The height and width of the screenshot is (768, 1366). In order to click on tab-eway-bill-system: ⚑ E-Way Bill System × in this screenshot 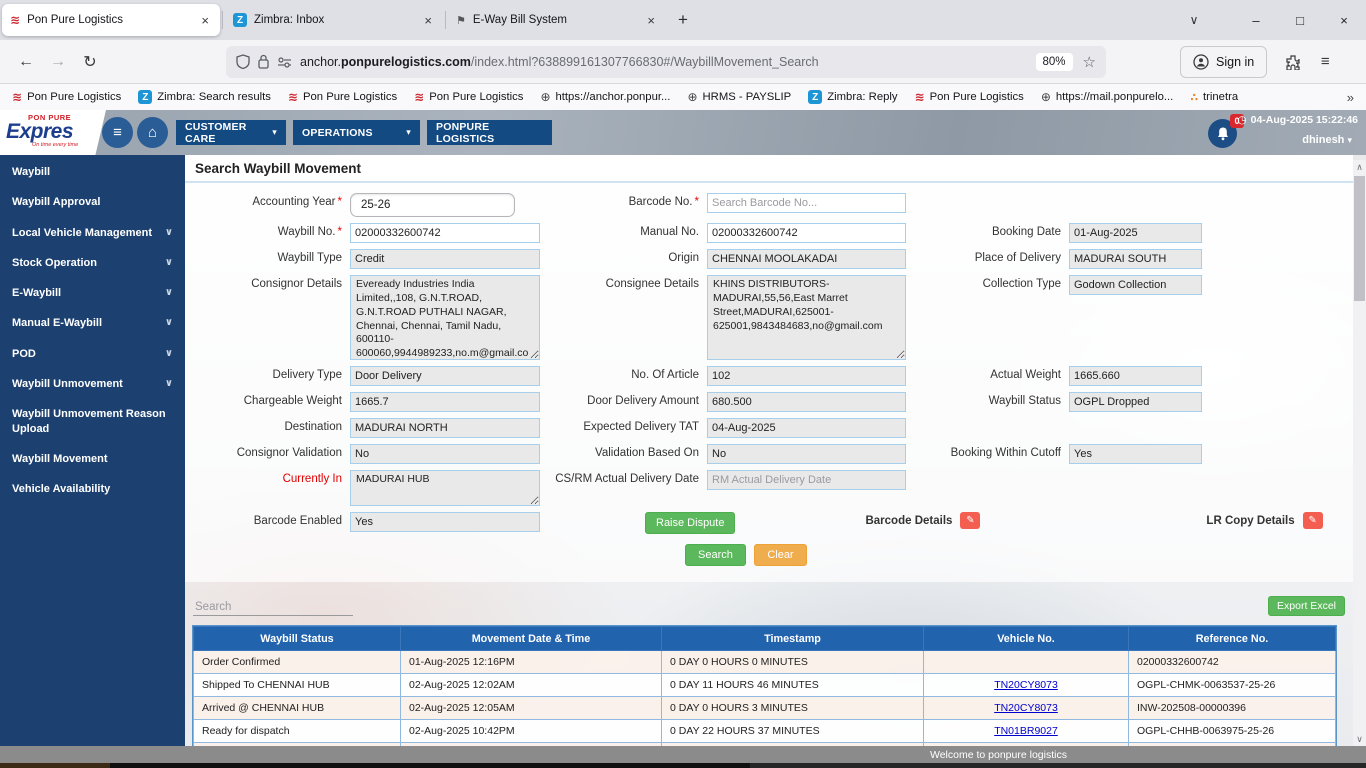, I will do `click(557, 20)`.